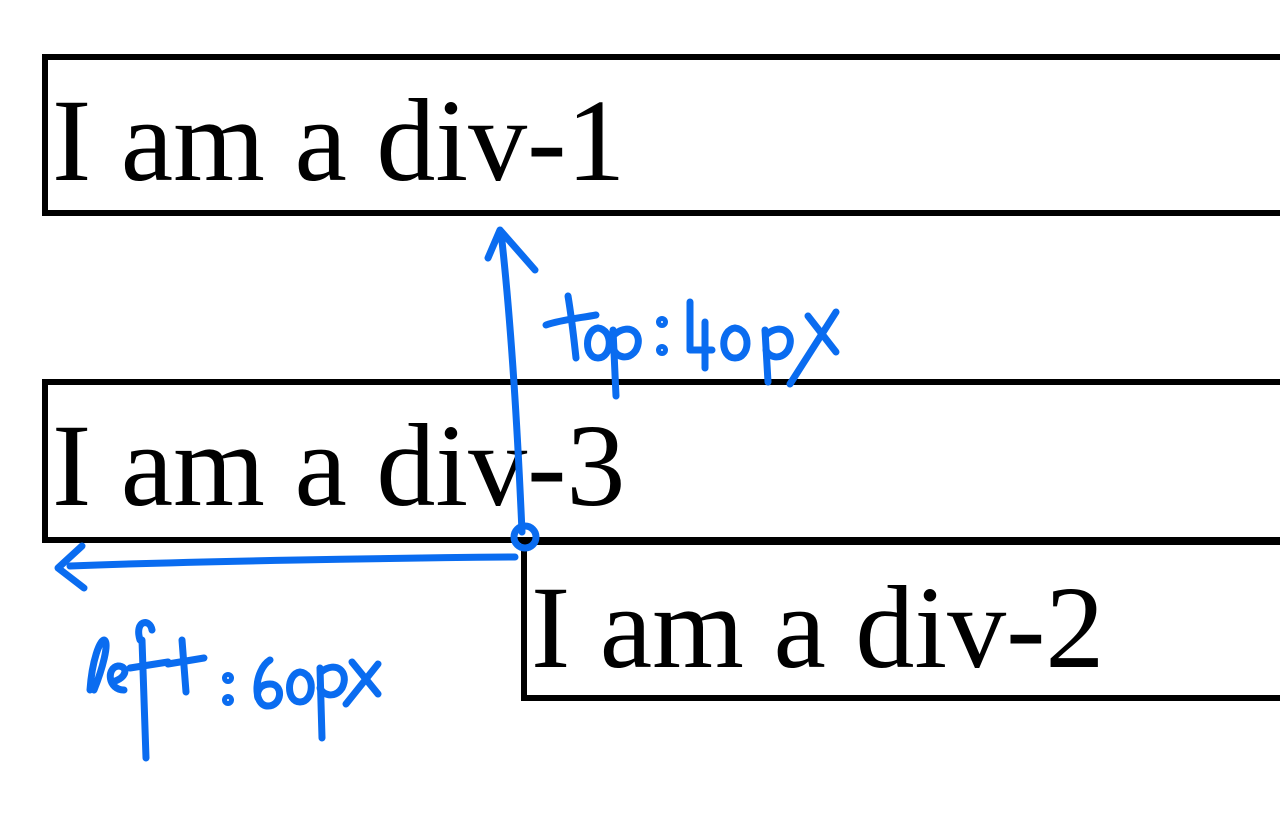 The image size is (1280, 822). What do you see at coordinates (234, 690) in the screenshot?
I see `left-note-handwriting` at bounding box center [234, 690].